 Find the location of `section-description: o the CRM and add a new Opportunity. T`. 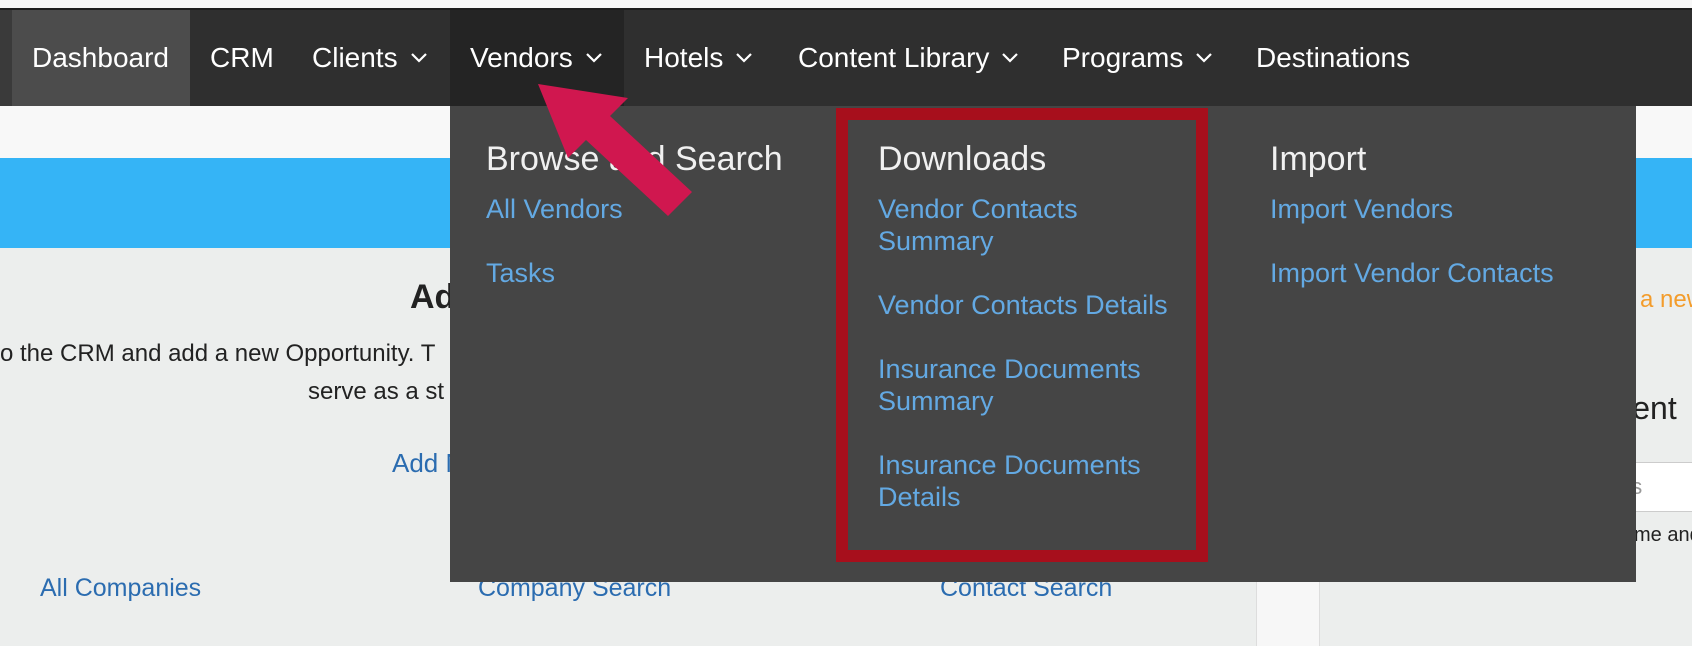

section-description: o the CRM and add a new Opportunity. T is located at coordinates (218, 353).